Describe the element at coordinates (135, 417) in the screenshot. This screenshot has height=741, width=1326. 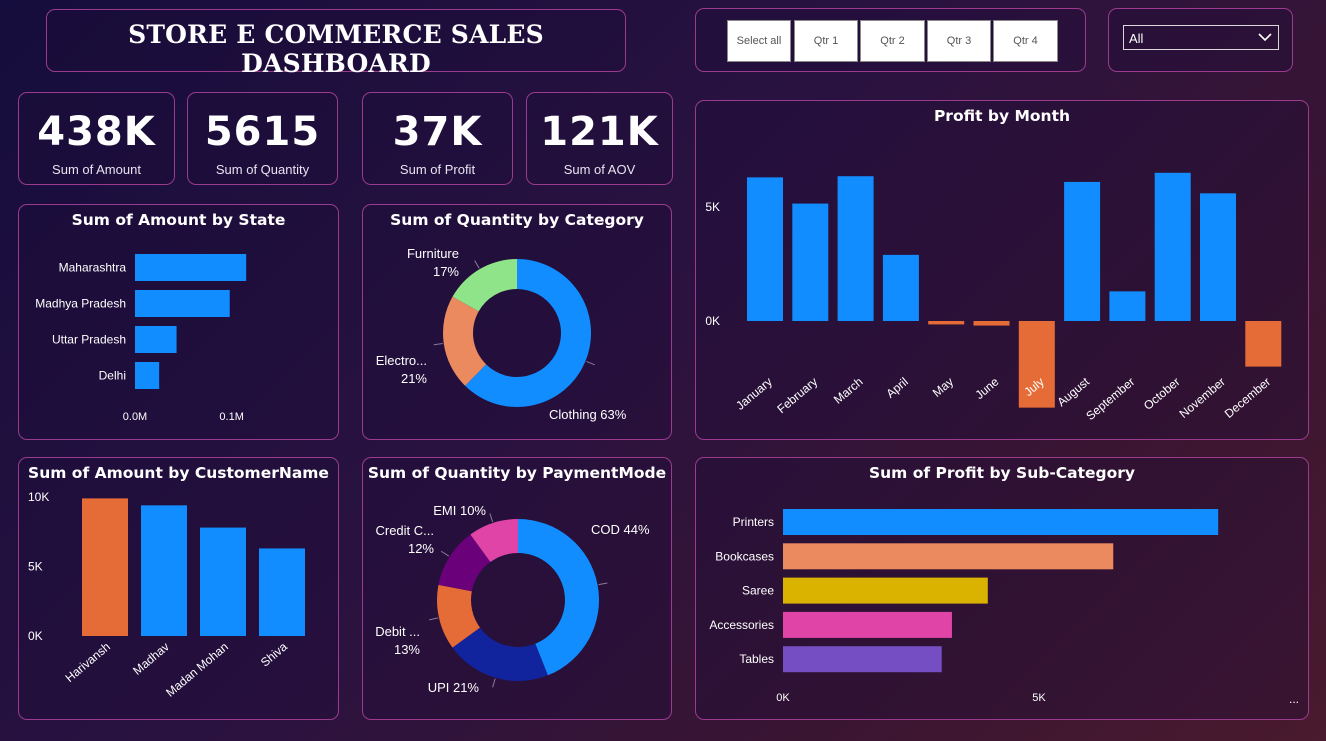
I see `tick-label: 0.0M` at that location.